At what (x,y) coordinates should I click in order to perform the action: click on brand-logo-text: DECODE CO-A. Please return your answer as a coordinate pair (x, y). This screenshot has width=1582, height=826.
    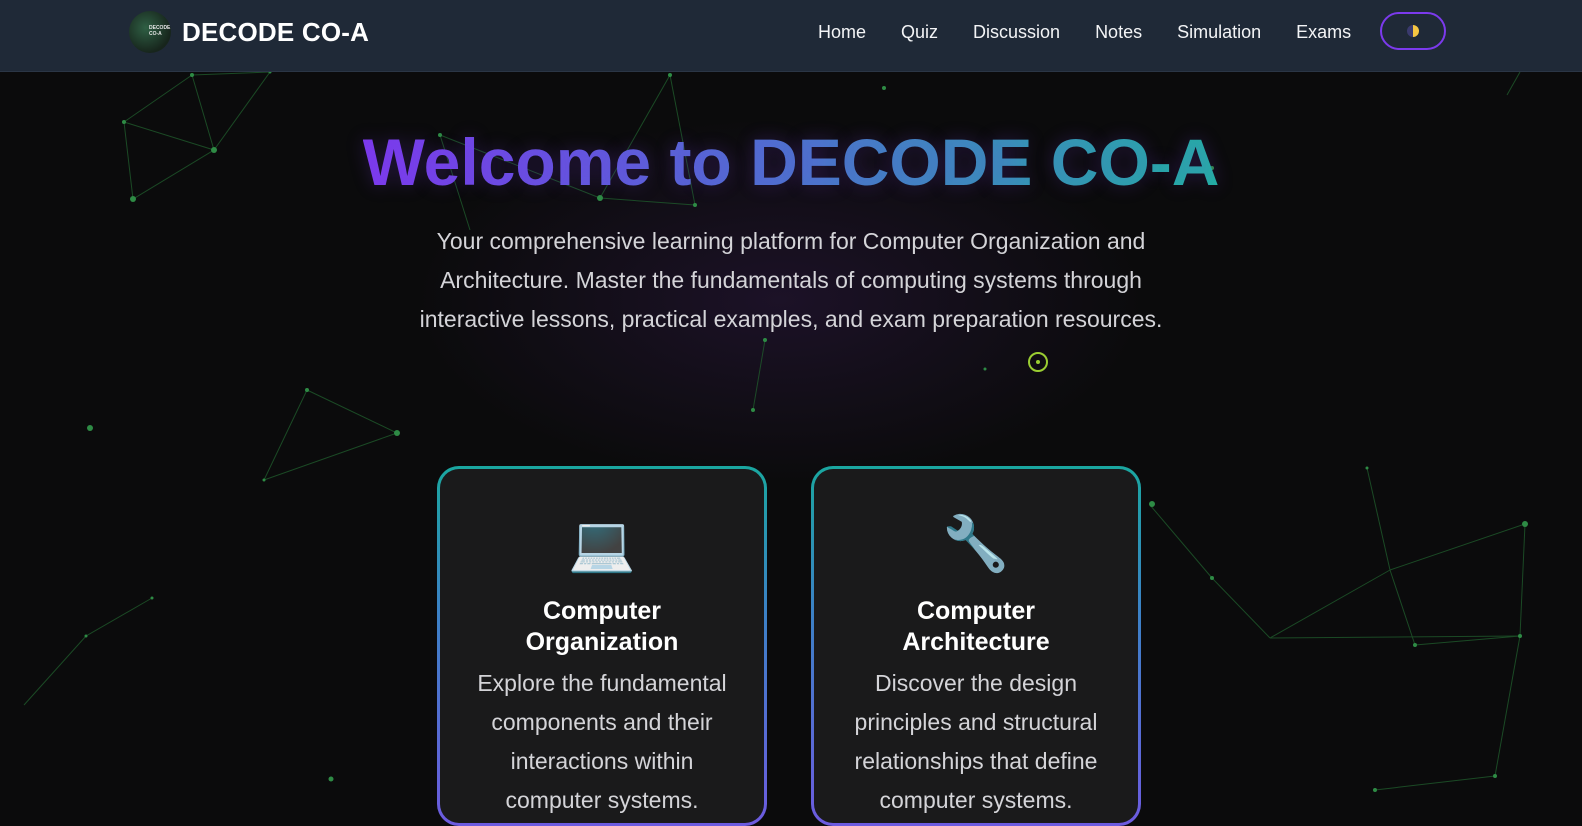
    Looking at the image, I should click on (160, 31).